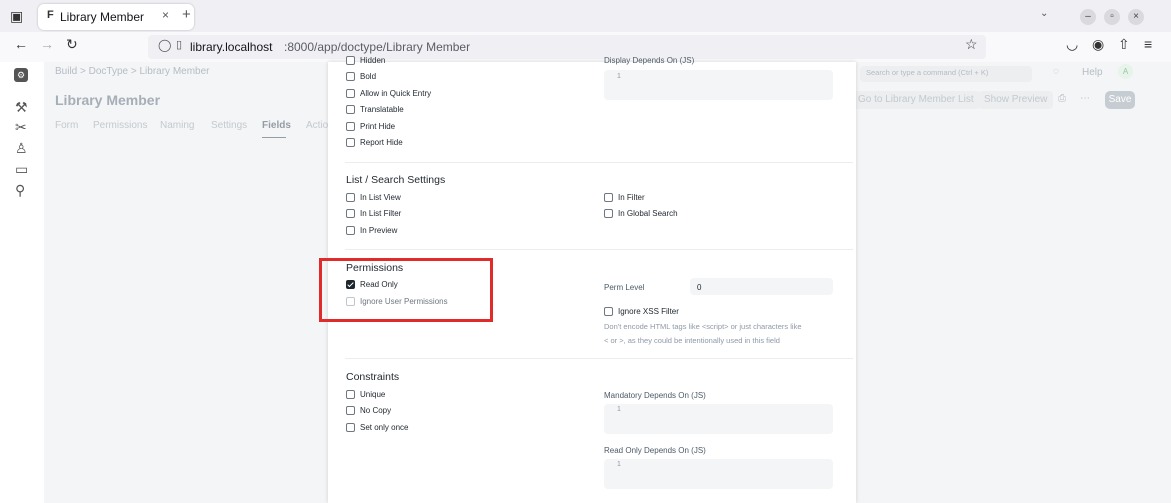 The height and width of the screenshot is (503, 1171). What do you see at coordinates (648, 311) in the screenshot?
I see `ignore-xss-filter-label: Ignore XSS Filter` at bounding box center [648, 311].